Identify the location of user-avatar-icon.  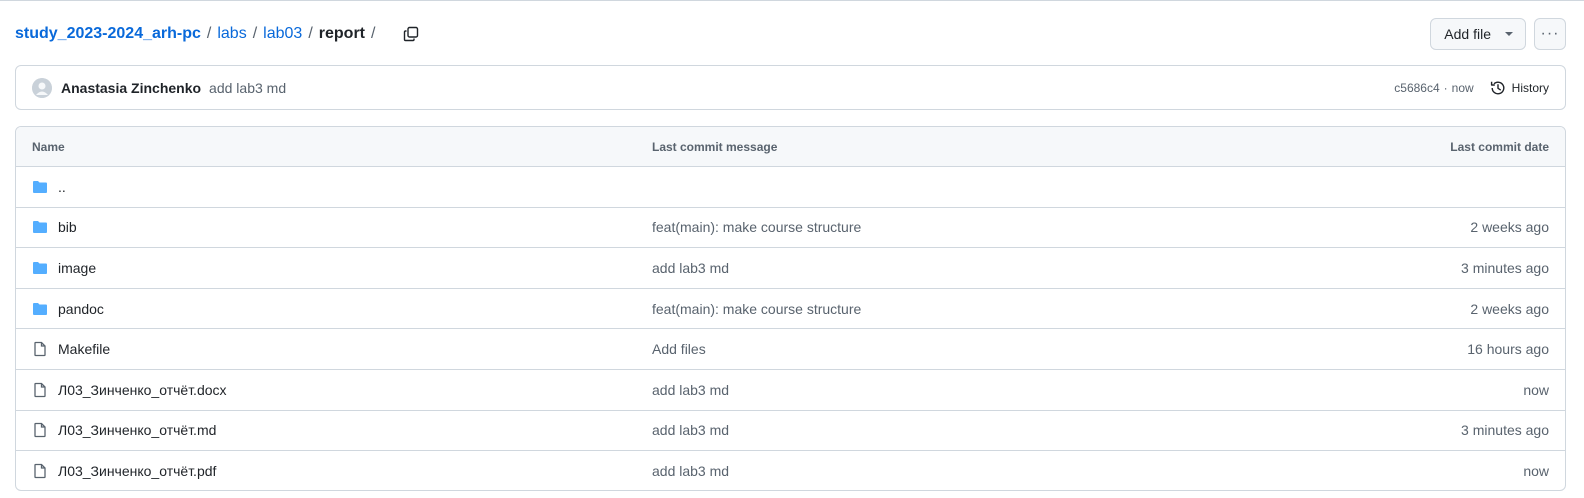
(42, 87).